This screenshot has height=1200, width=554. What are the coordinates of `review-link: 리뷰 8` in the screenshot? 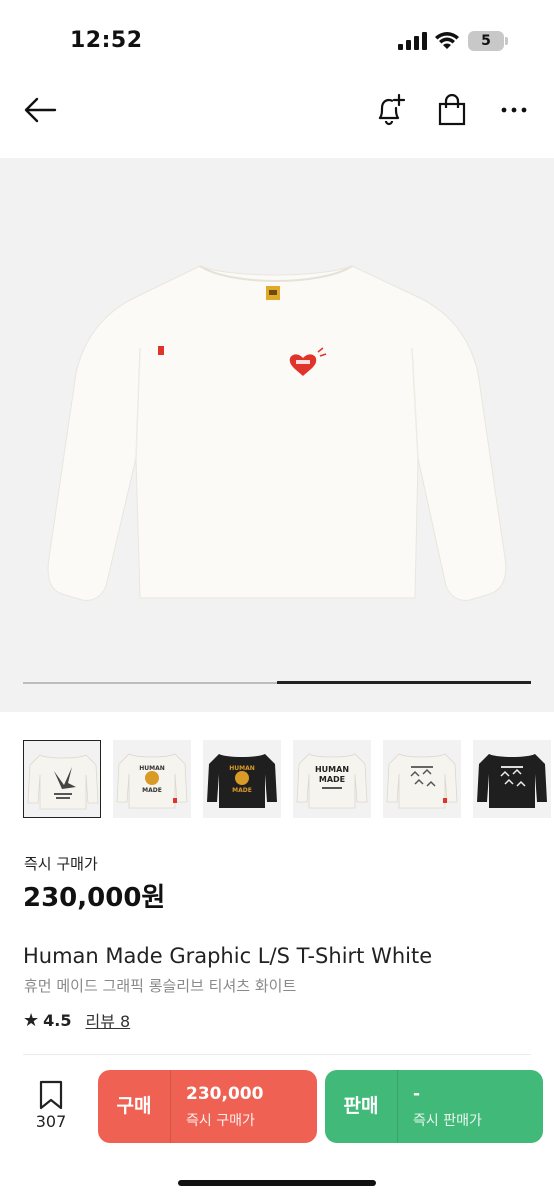 It's located at (107, 1020).